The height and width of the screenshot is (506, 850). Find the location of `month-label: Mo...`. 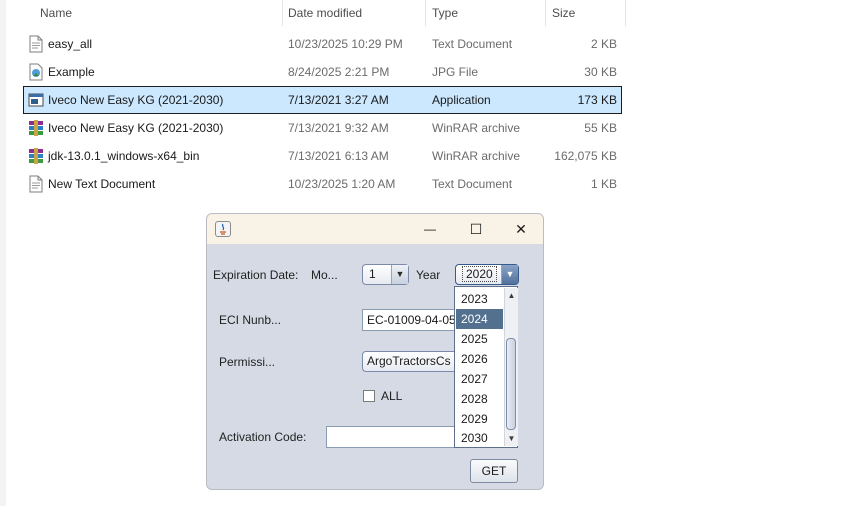

month-label: Mo... is located at coordinates (324, 275).